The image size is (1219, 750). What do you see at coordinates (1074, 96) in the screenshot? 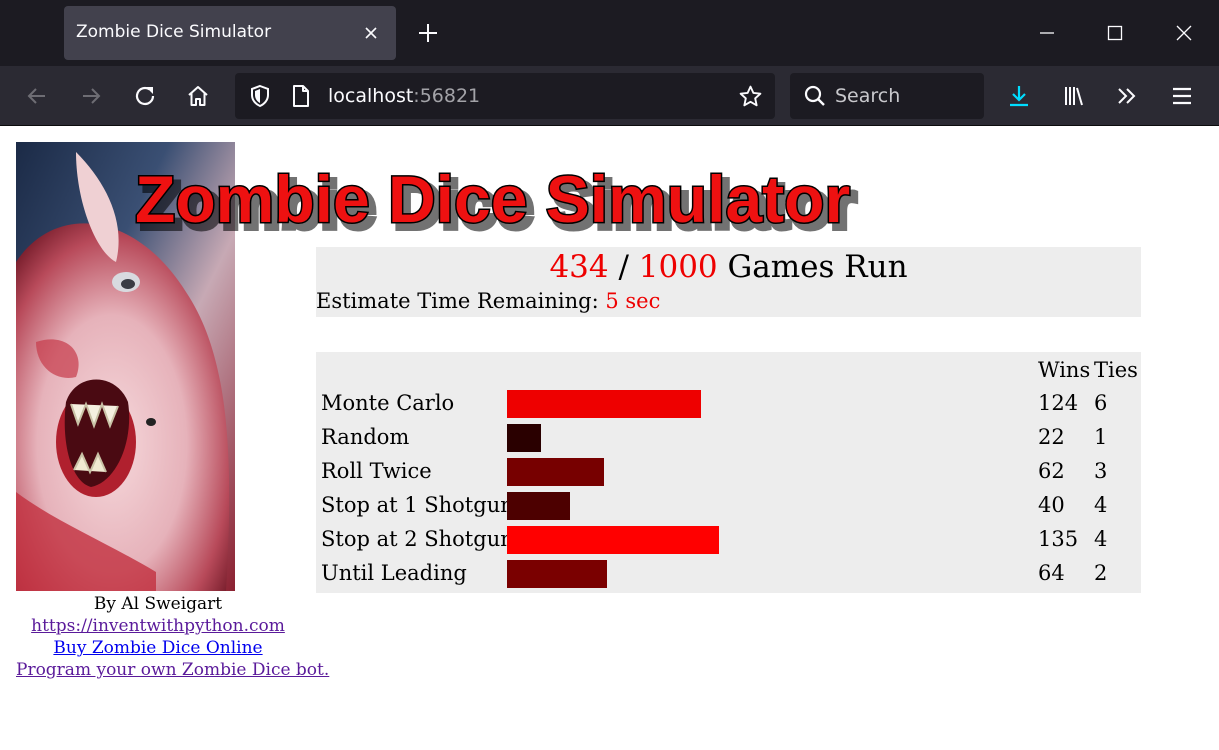
I see `library-icon` at bounding box center [1074, 96].